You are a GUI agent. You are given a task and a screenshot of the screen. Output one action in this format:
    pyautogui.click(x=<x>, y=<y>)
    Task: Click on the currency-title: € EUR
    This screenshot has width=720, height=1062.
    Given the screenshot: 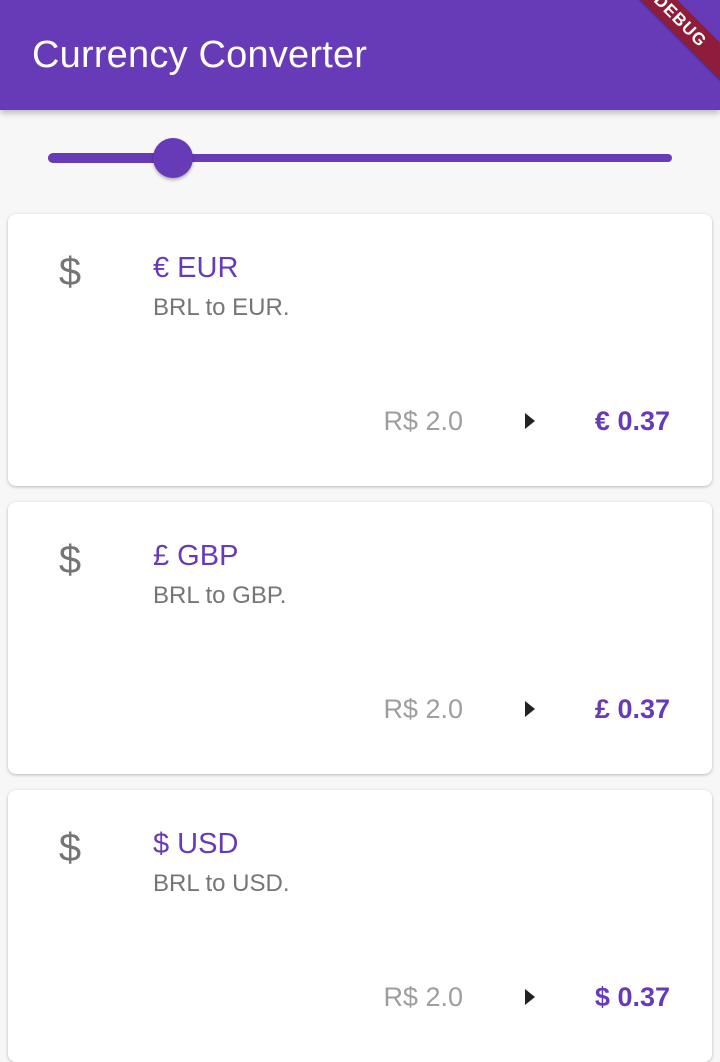 What is the action you would take?
    pyautogui.click(x=196, y=268)
    